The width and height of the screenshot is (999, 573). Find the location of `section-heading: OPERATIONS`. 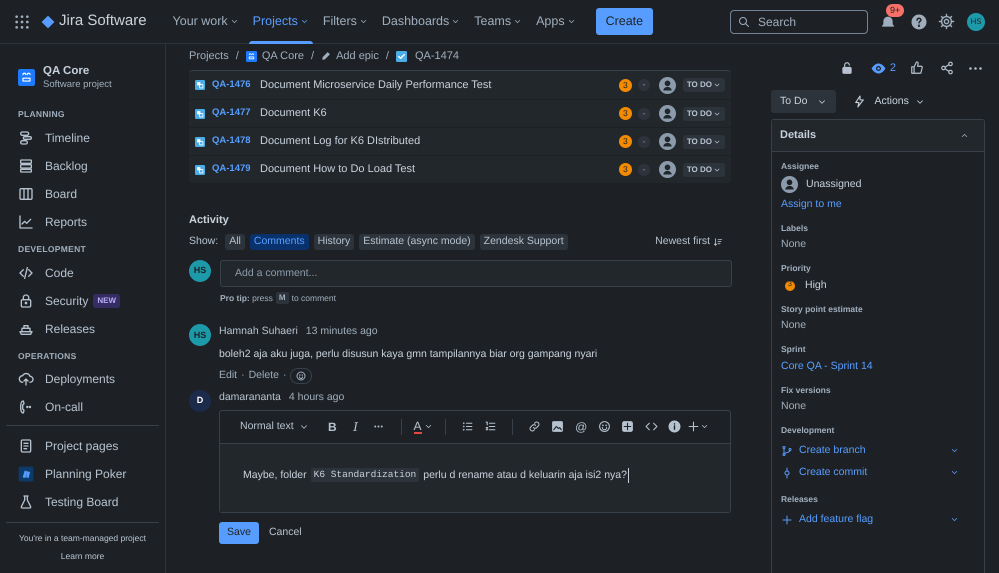

section-heading: OPERATIONS is located at coordinates (47, 356).